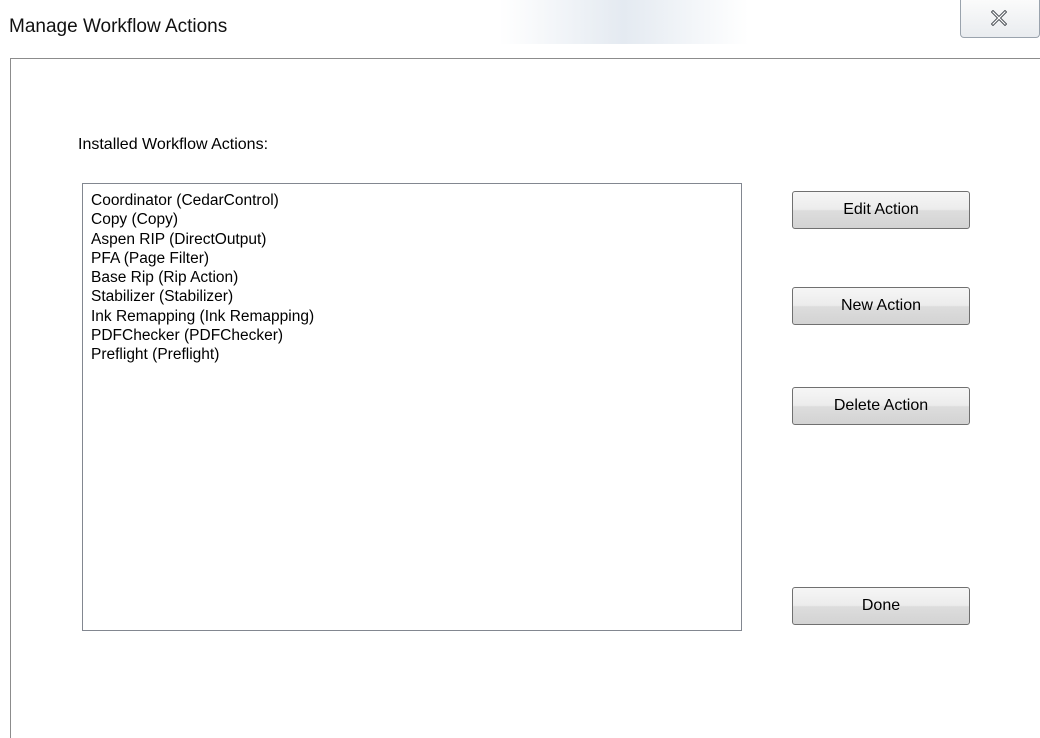 The width and height of the screenshot is (1040, 738). What do you see at coordinates (416, 316) in the screenshot?
I see `list-item: Ink Remapping (Ink Remapping)` at bounding box center [416, 316].